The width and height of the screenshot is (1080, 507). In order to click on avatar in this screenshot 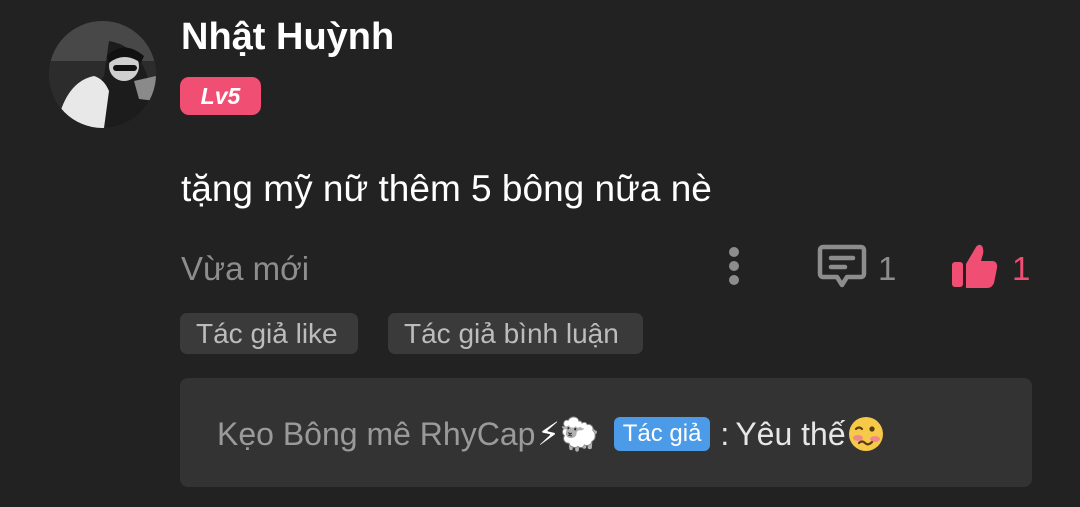, I will do `click(102, 74)`.